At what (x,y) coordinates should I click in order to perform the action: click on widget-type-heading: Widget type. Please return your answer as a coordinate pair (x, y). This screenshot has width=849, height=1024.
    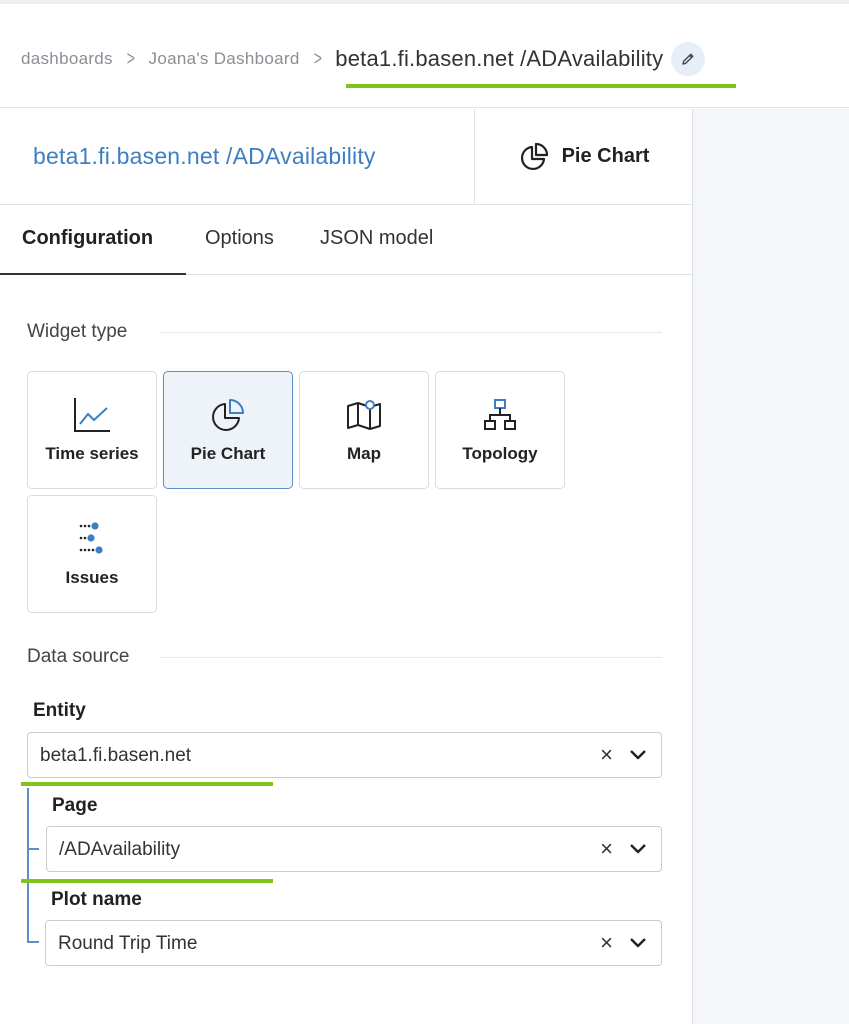
    Looking at the image, I should click on (77, 331).